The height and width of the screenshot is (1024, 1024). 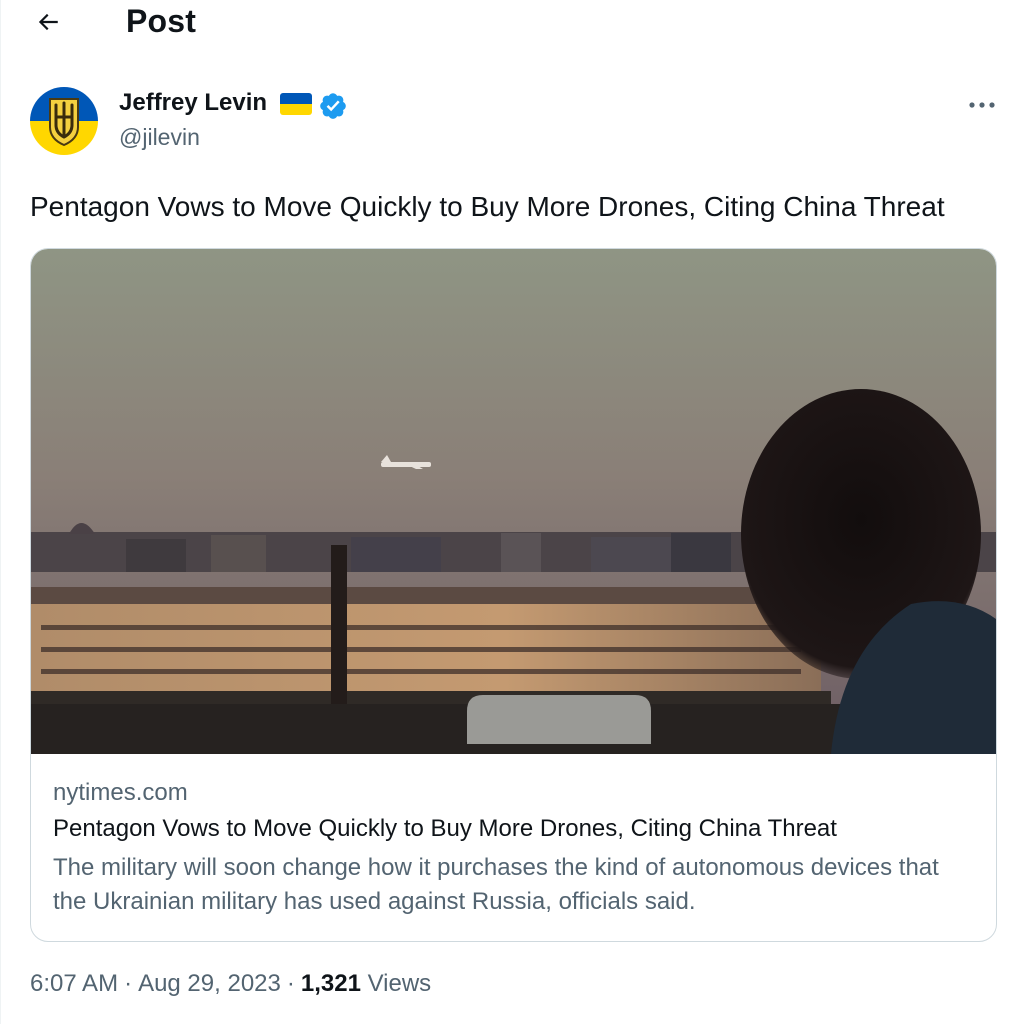 What do you see at coordinates (74, 983) in the screenshot?
I see `post-time: 6:07 AM` at bounding box center [74, 983].